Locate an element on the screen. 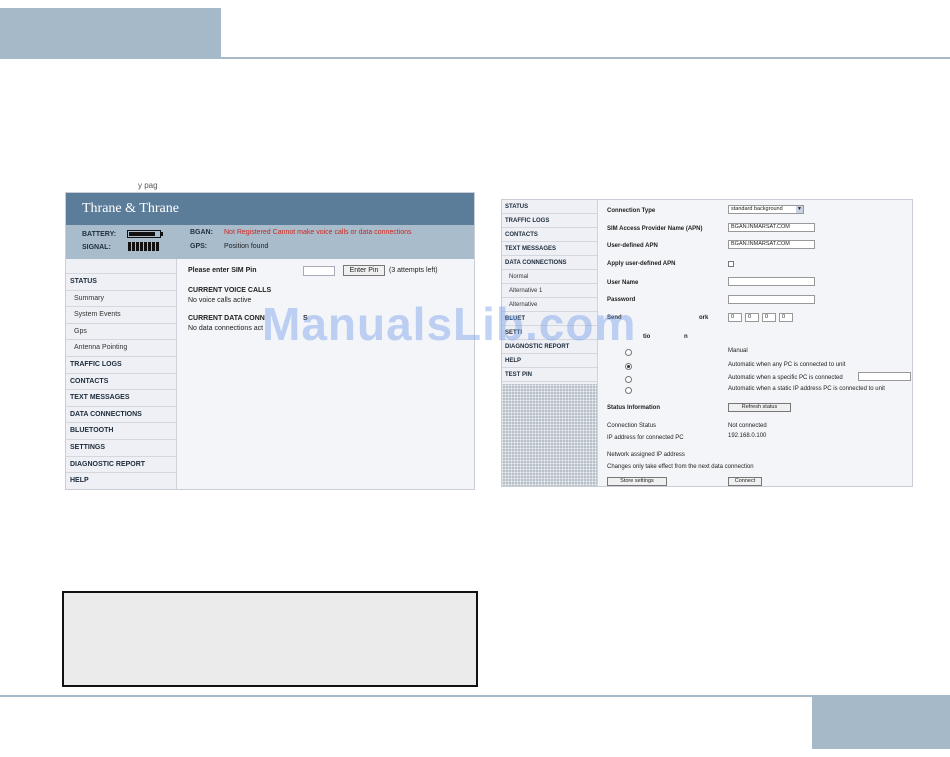 This screenshot has width=950, height=757. header-rule is located at coordinates (475, 58).